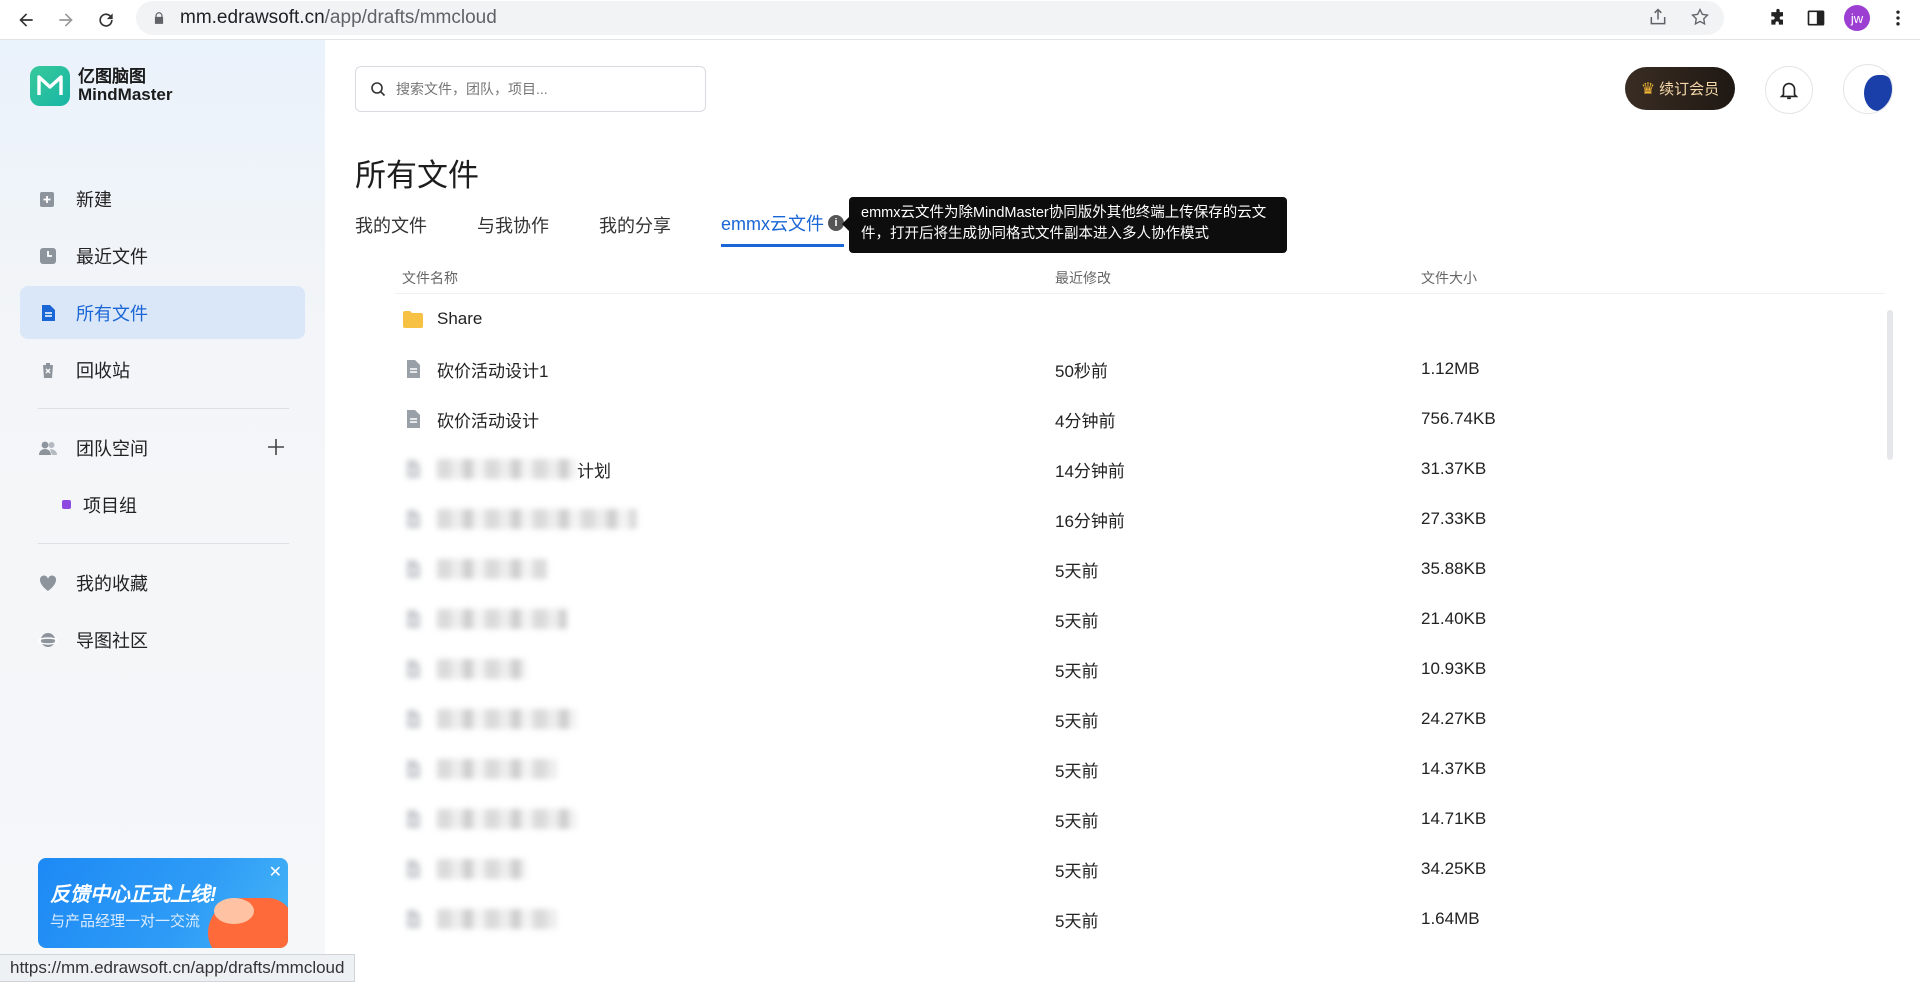 Image resolution: width=1920 pixels, height=982 pixels. I want to click on sidebar-menu: 新建 最近文件 所有文件 回收站 团队空间 项目组 我的收藏 导图社区, so click(162, 421).